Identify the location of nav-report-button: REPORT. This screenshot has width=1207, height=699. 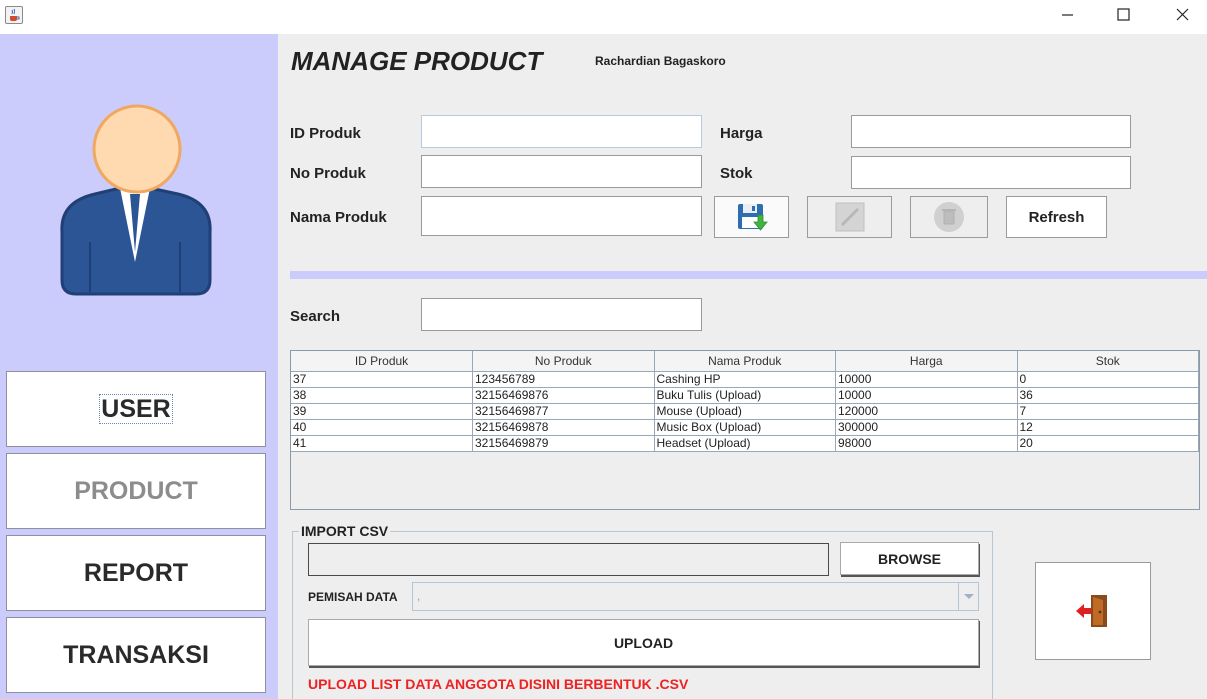
(136, 573).